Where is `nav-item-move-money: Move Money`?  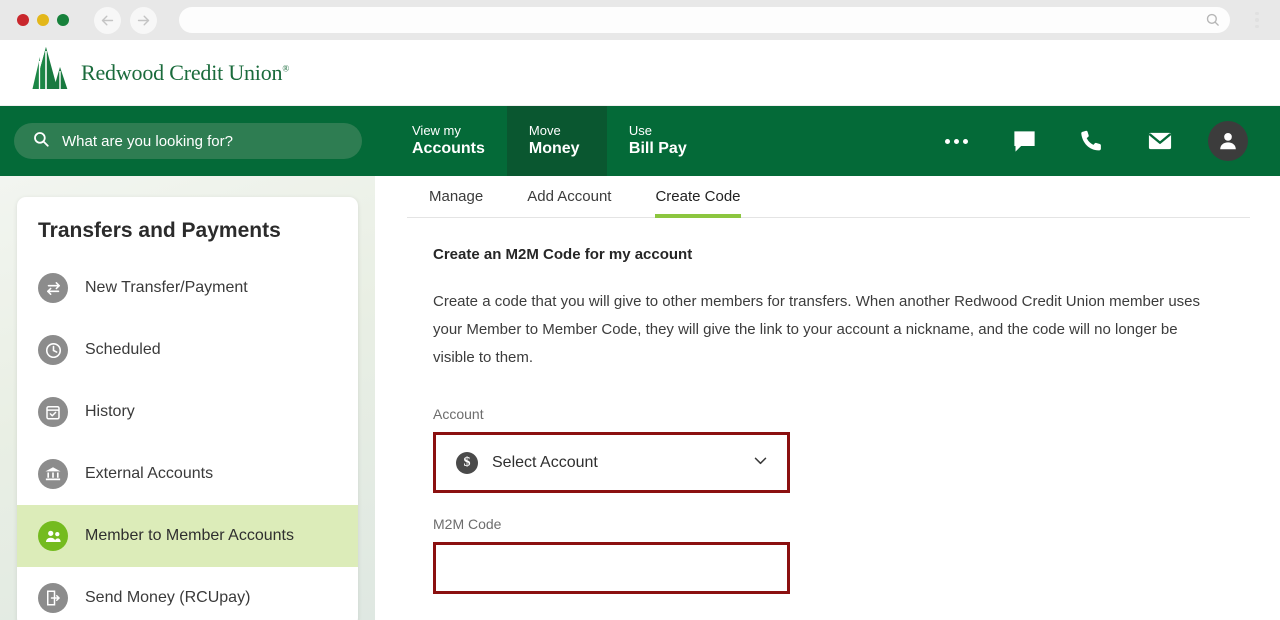 nav-item-move-money: Move Money is located at coordinates (556, 141).